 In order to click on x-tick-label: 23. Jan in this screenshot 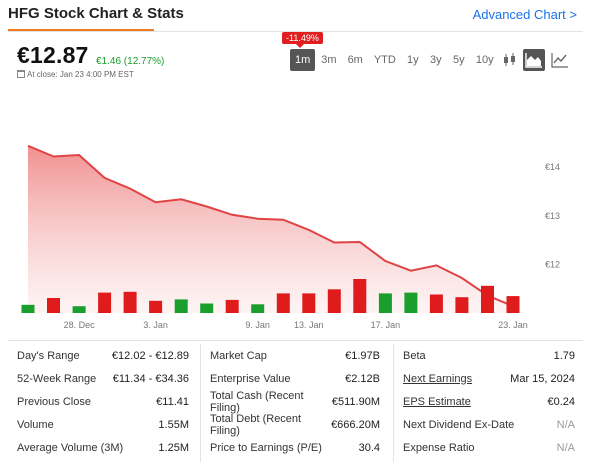, I will do `click(513, 325)`.